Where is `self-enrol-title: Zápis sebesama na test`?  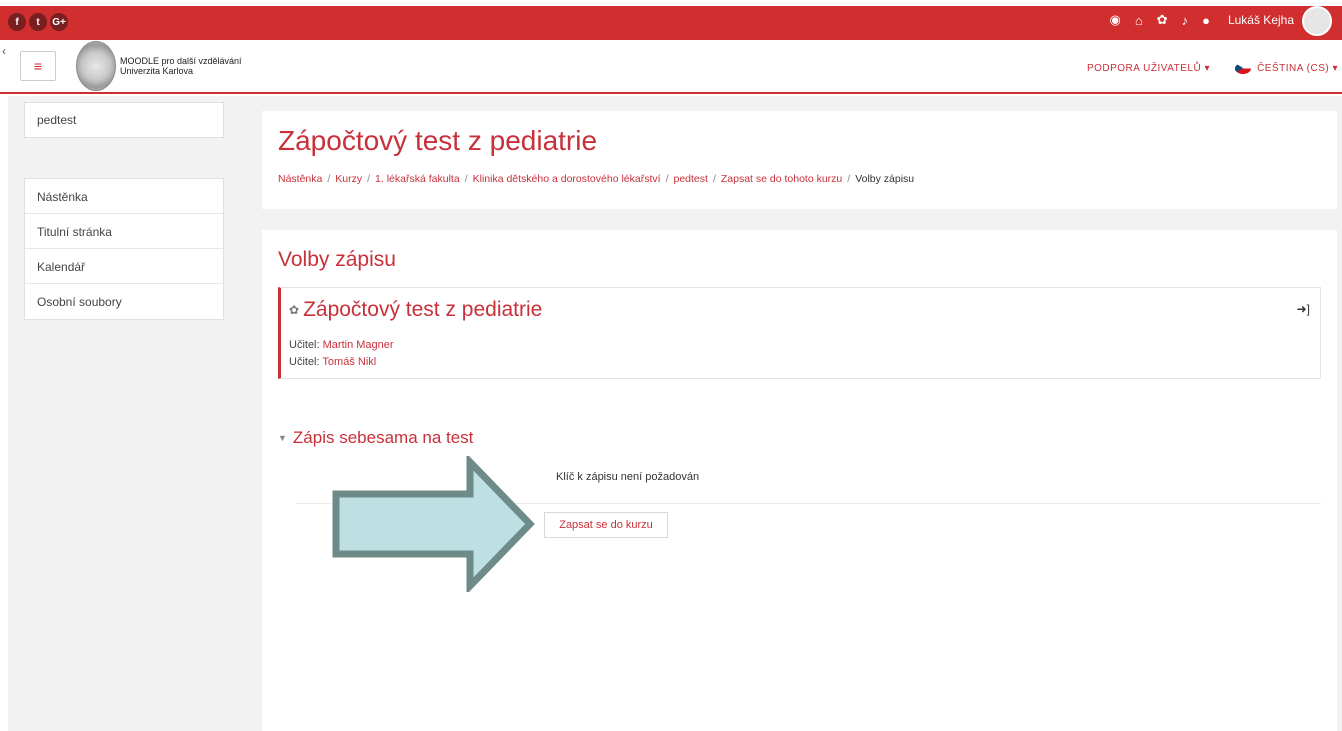 self-enrol-title: Zápis sebesama na test is located at coordinates (383, 437).